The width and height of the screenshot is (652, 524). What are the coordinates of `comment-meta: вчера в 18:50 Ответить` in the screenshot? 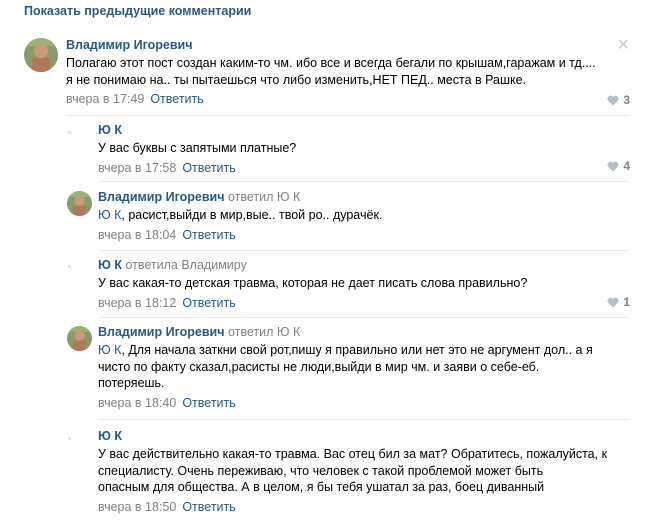 It's located at (365, 507).